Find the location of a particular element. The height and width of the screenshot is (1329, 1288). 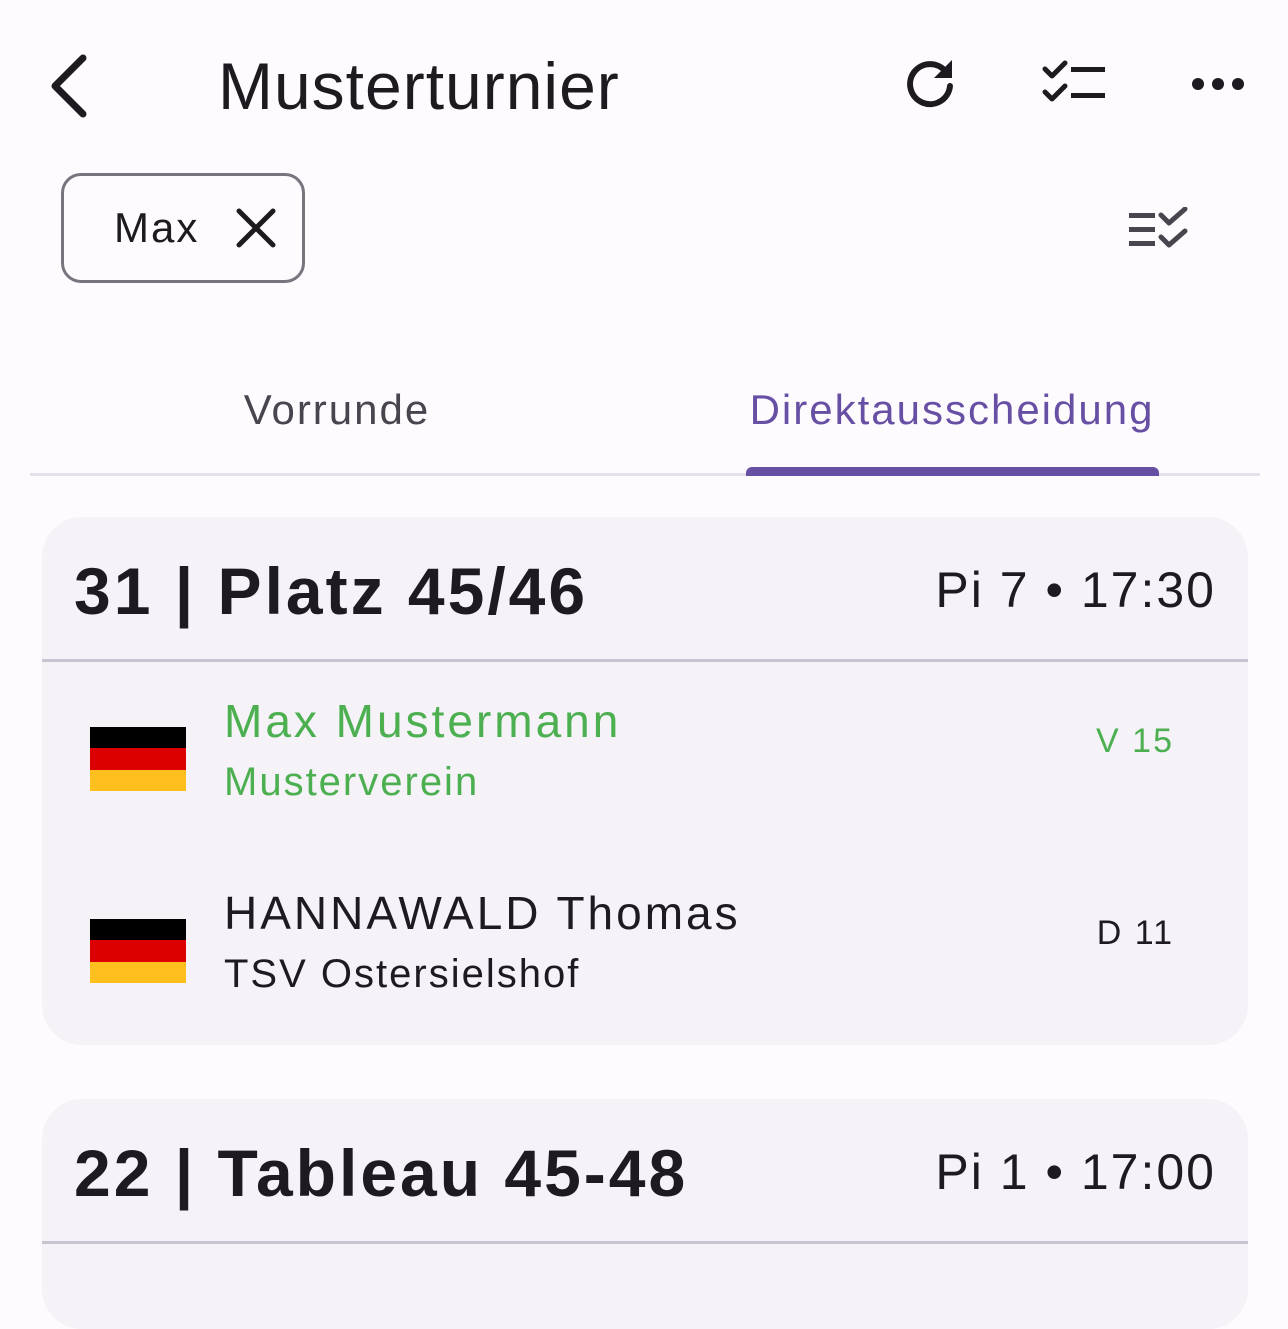

fencer-club: Musterverein is located at coordinates (352, 782).